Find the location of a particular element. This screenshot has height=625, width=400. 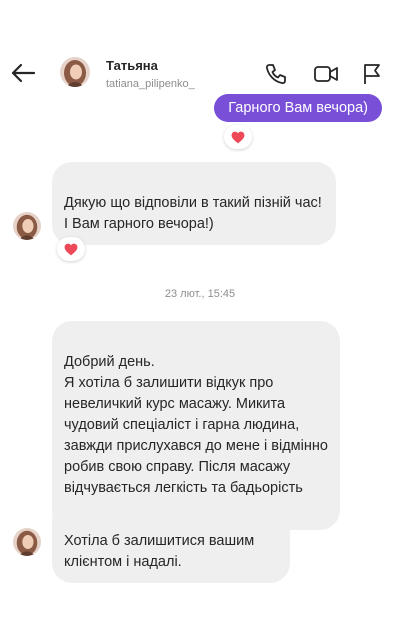

flag-icon is located at coordinates (372, 74).